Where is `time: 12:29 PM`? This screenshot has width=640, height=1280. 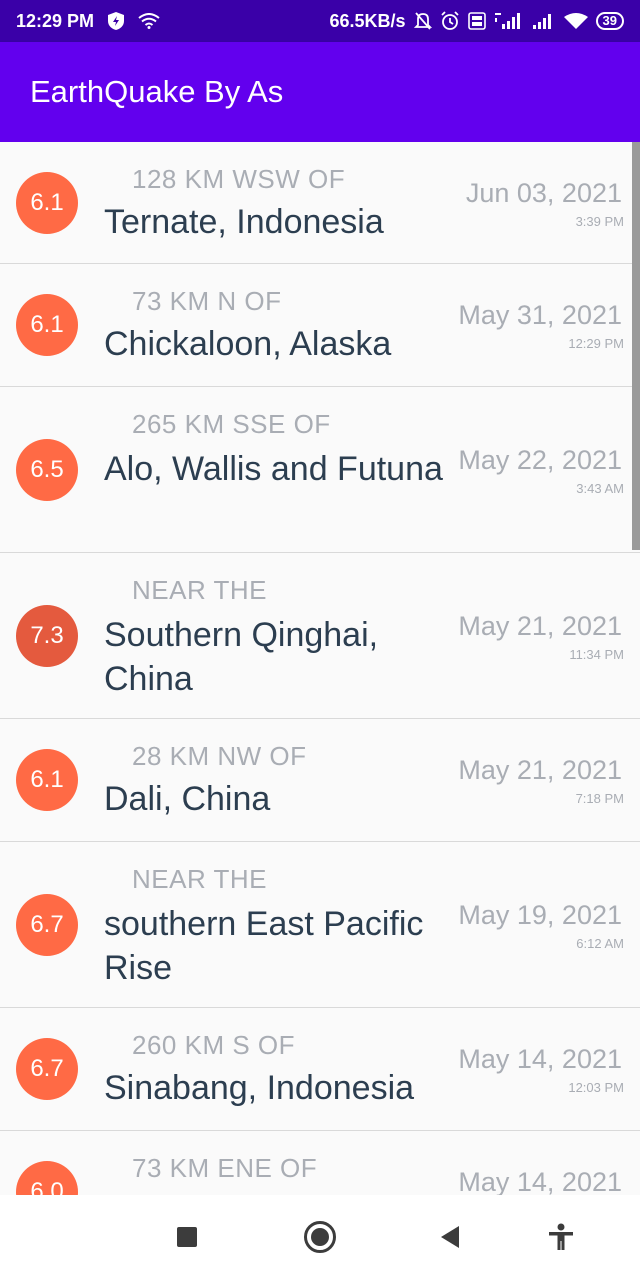 time: 12:29 PM is located at coordinates (596, 343).